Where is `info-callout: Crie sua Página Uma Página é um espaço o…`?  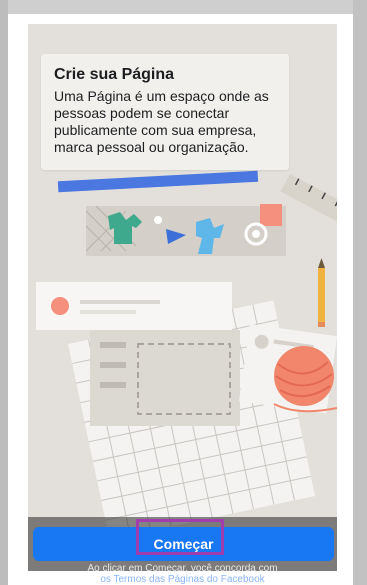
info-callout: Crie sua Página Uma Página é um espaço o… is located at coordinates (165, 112).